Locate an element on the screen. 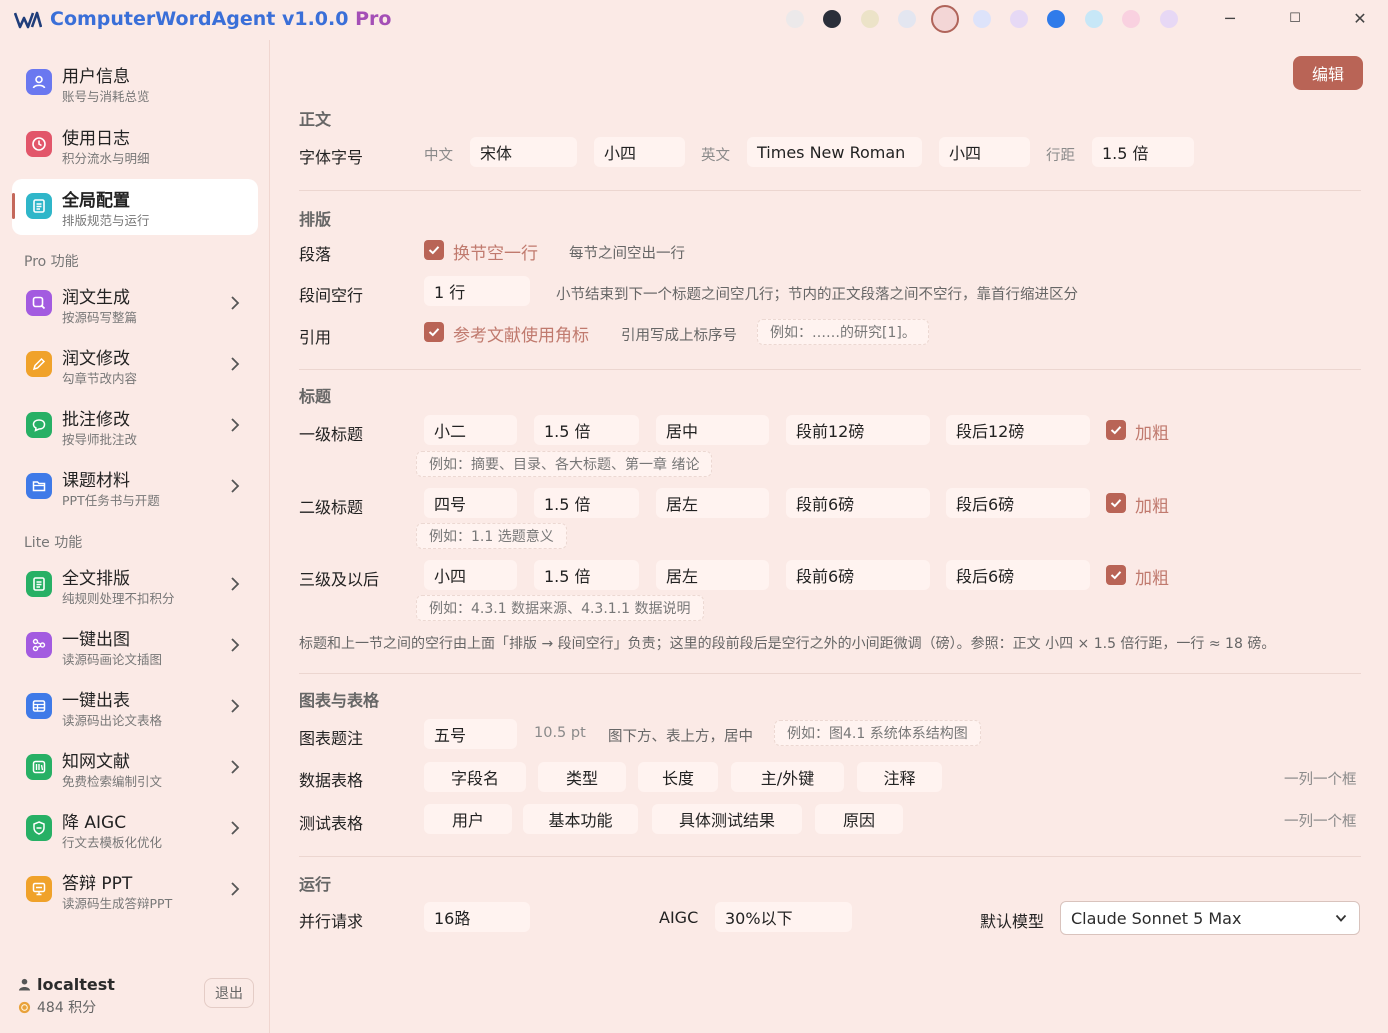 Image resolution: width=1388 pixels, height=1033 pixels. comment-icon is located at coordinates (39, 425).